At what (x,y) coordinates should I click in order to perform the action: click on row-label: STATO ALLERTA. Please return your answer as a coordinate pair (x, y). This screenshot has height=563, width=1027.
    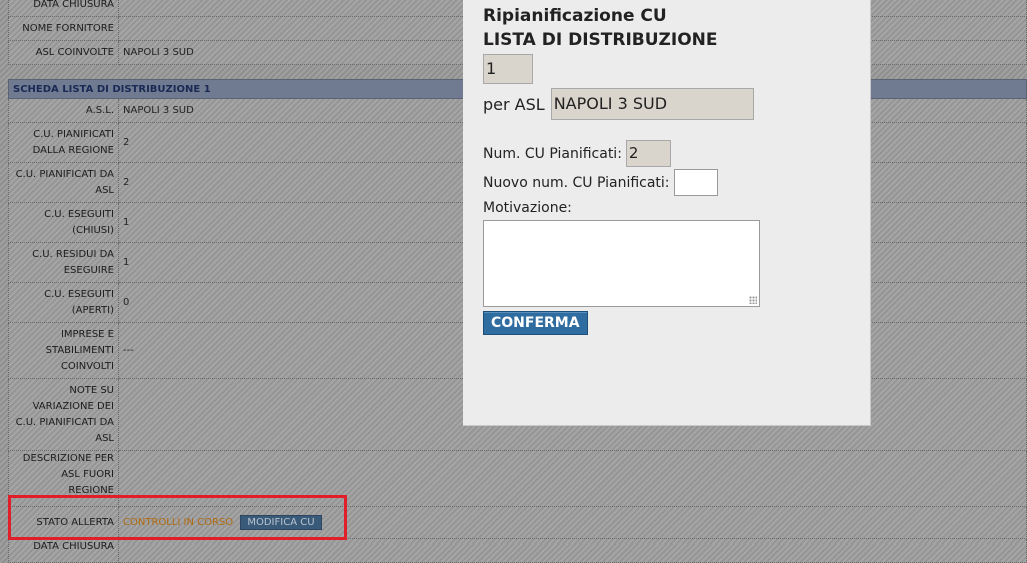
    Looking at the image, I should click on (63, 522).